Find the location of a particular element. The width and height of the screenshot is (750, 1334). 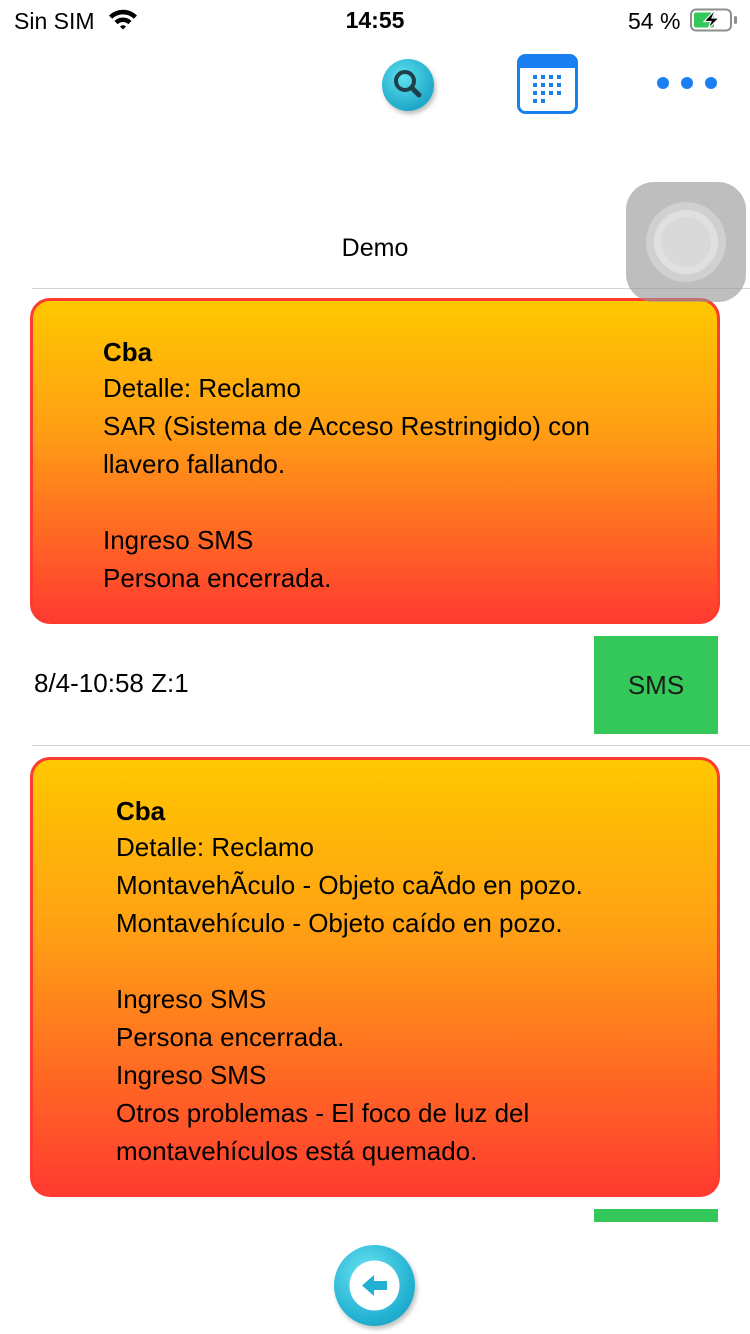

calendar-icon is located at coordinates (547, 84).